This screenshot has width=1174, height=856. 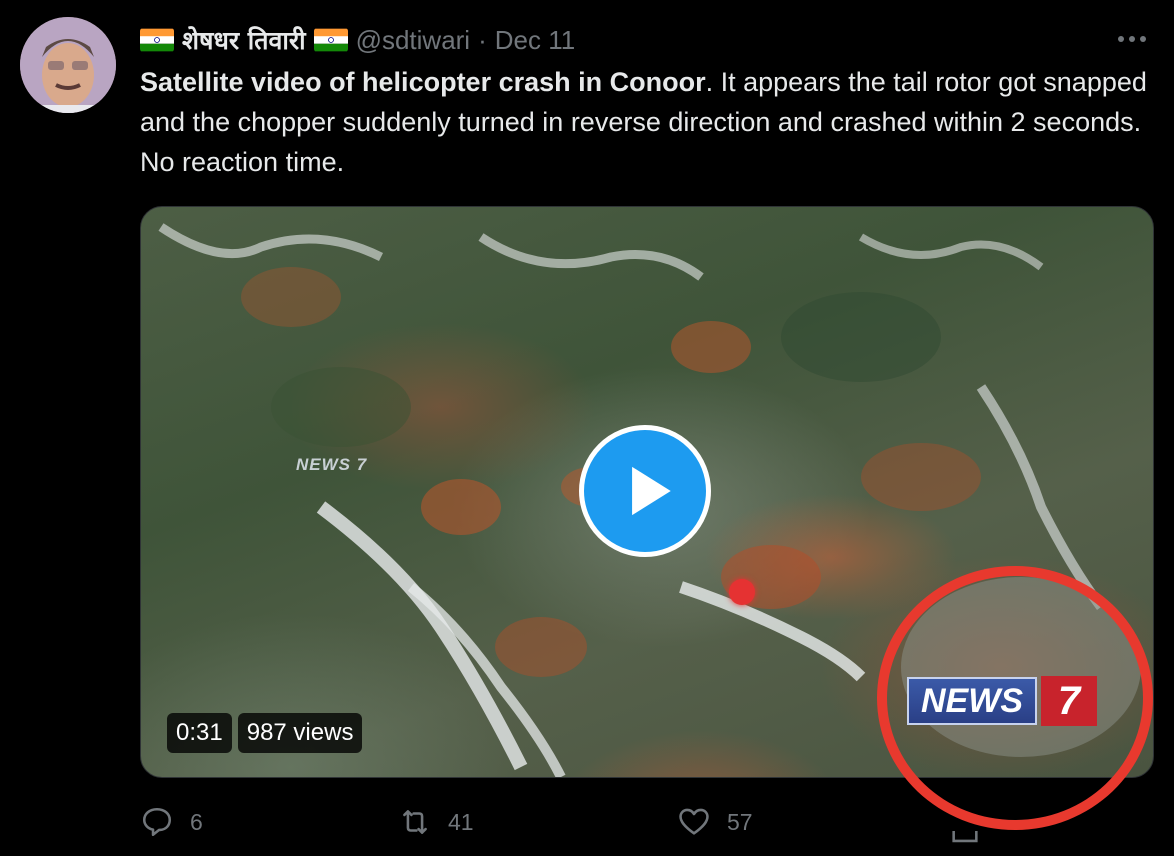 What do you see at coordinates (694, 821) in the screenshot?
I see `heart-icon` at bounding box center [694, 821].